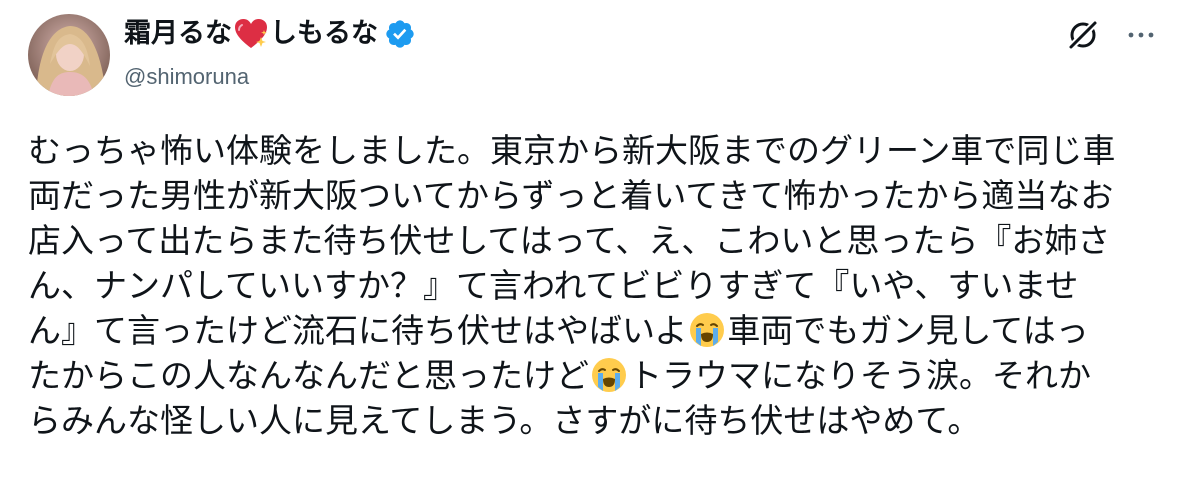 The width and height of the screenshot is (1188, 490). I want to click on author-handle: @shimoruna, so click(186, 77).